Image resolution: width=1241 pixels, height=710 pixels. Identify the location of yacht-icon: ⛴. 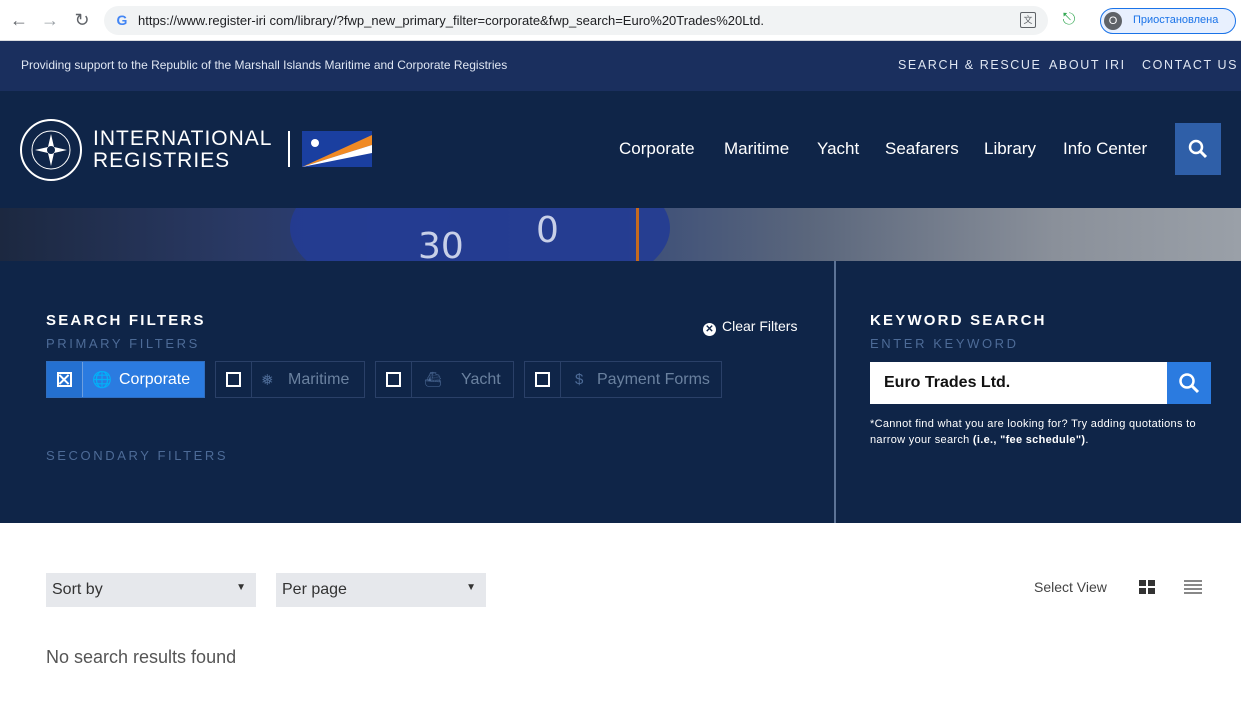
(433, 379).